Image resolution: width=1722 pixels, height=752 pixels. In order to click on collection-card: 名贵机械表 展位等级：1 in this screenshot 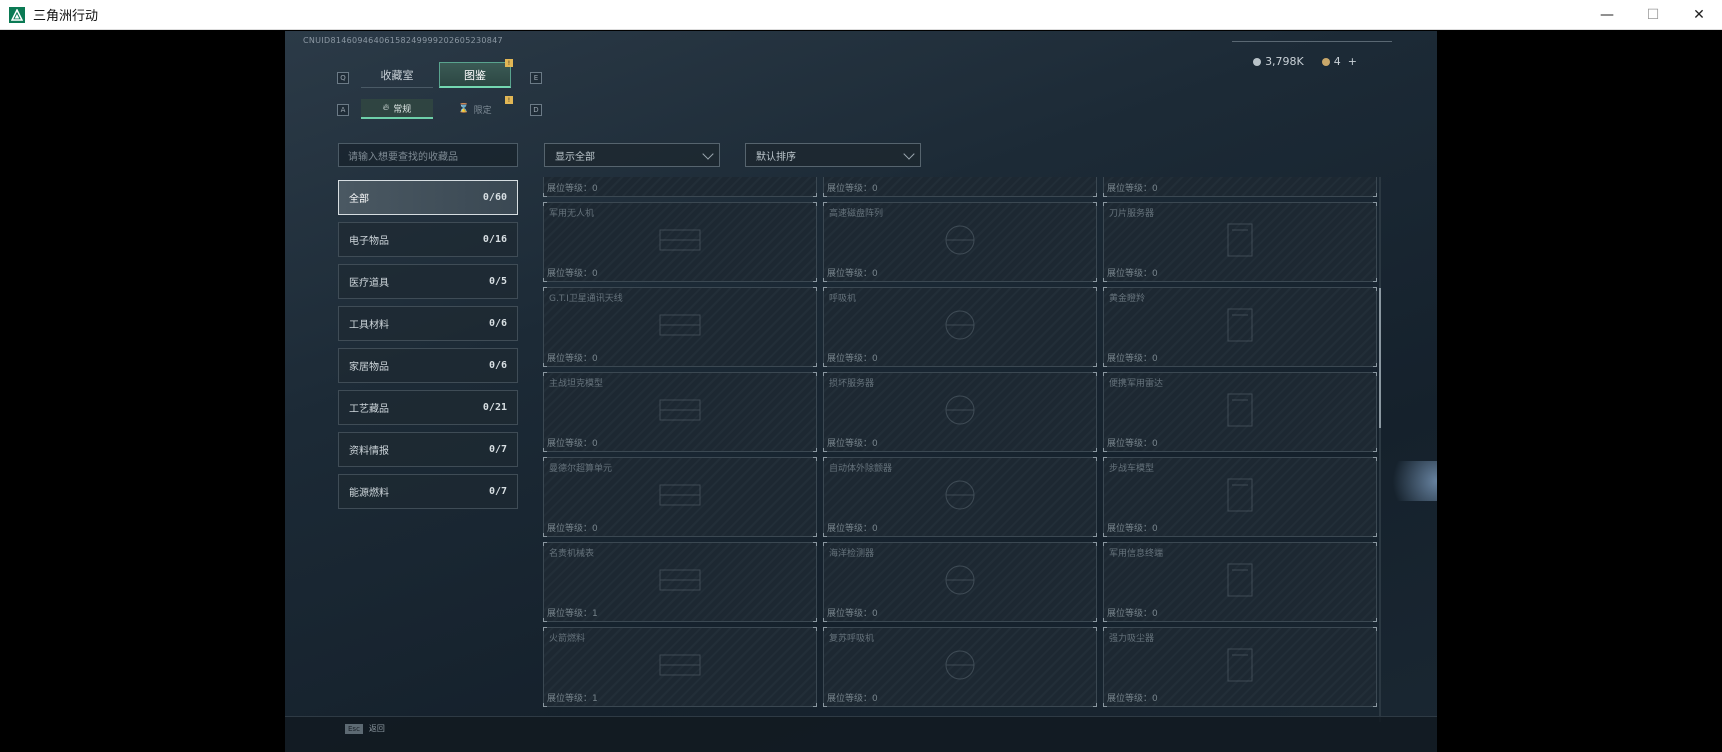, I will do `click(680, 582)`.